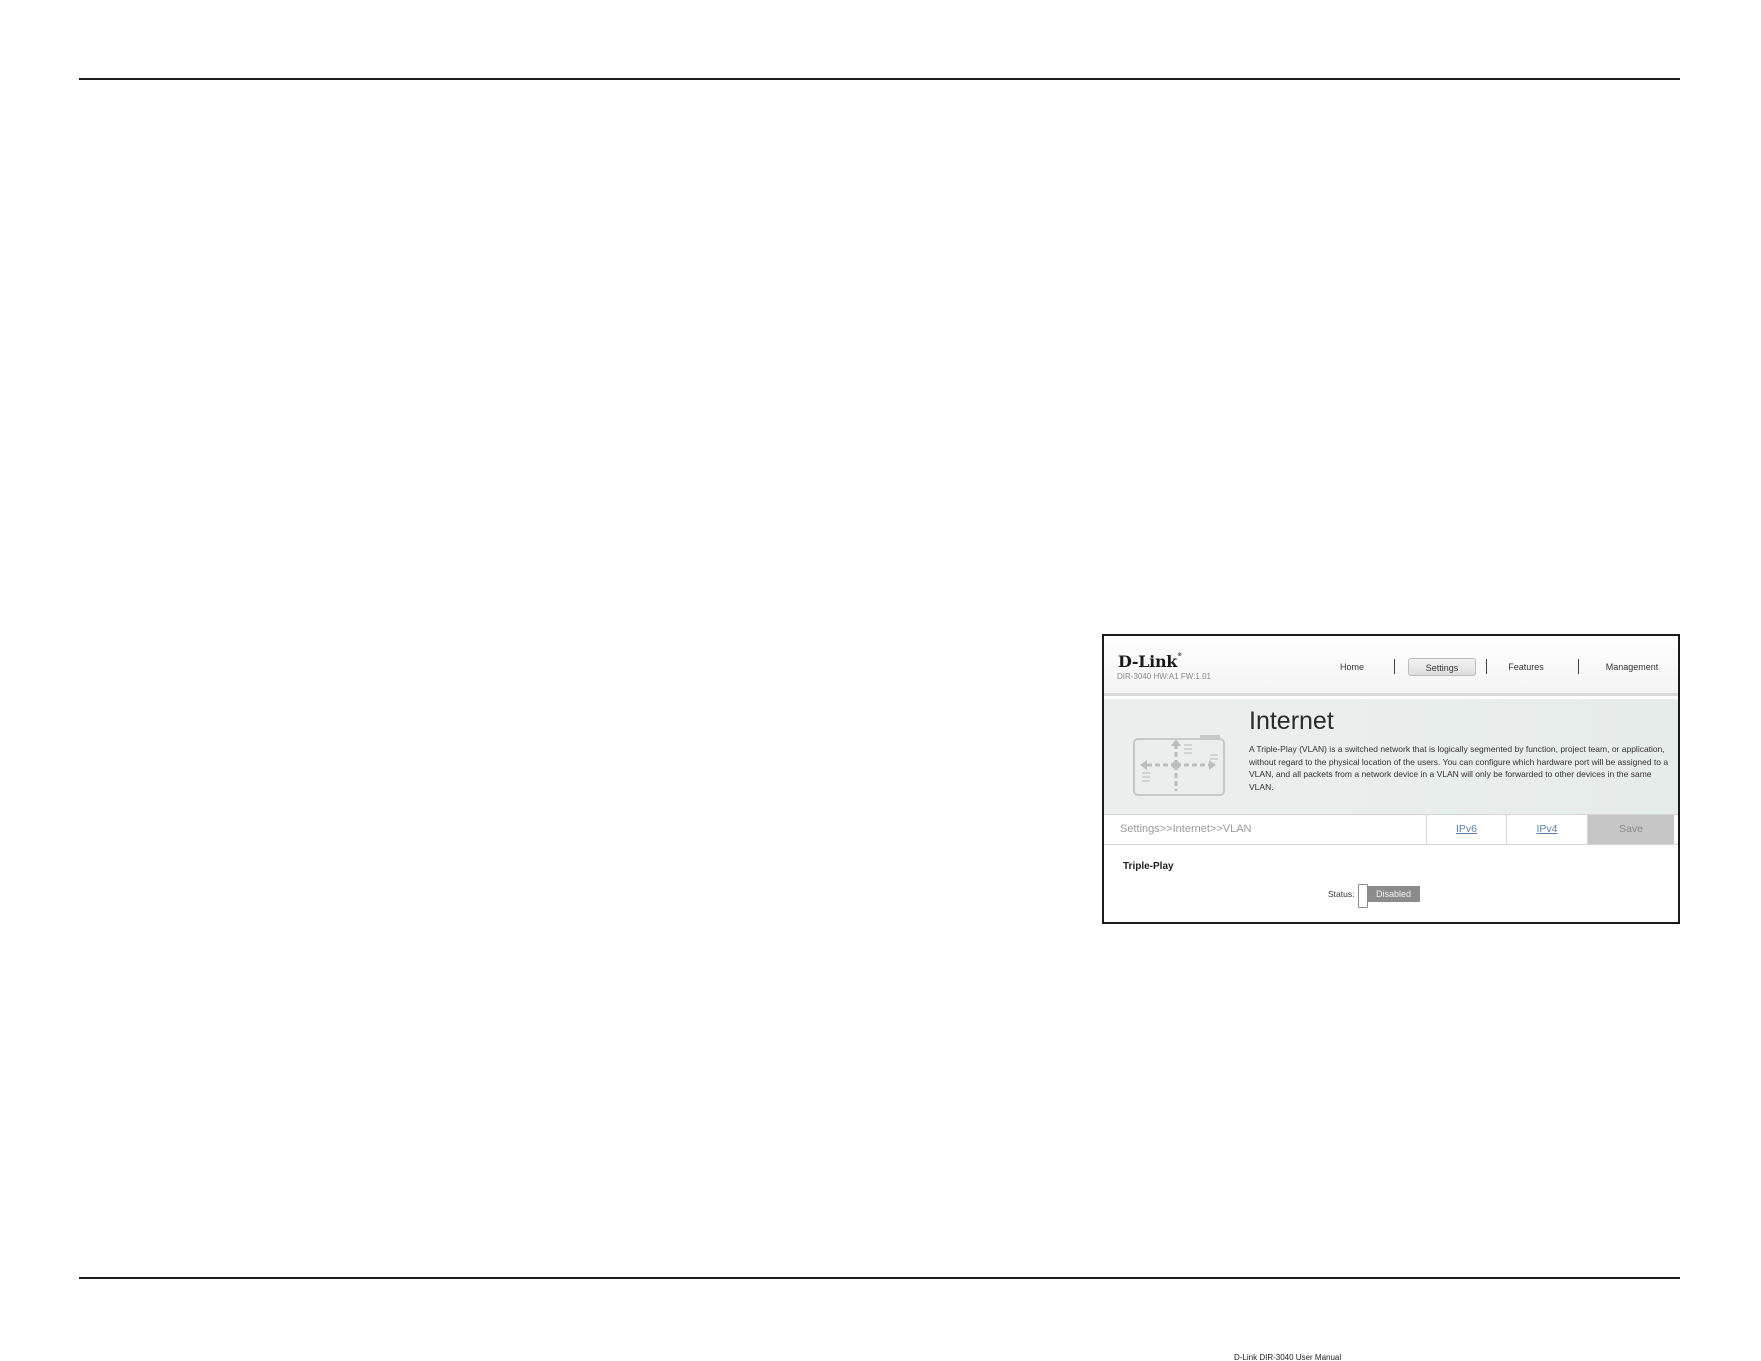 The image size is (1761, 1361). I want to click on toolbar: Settings>>Internet>>VLAN IPv6 IPv4 Save, so click(1391, 829).